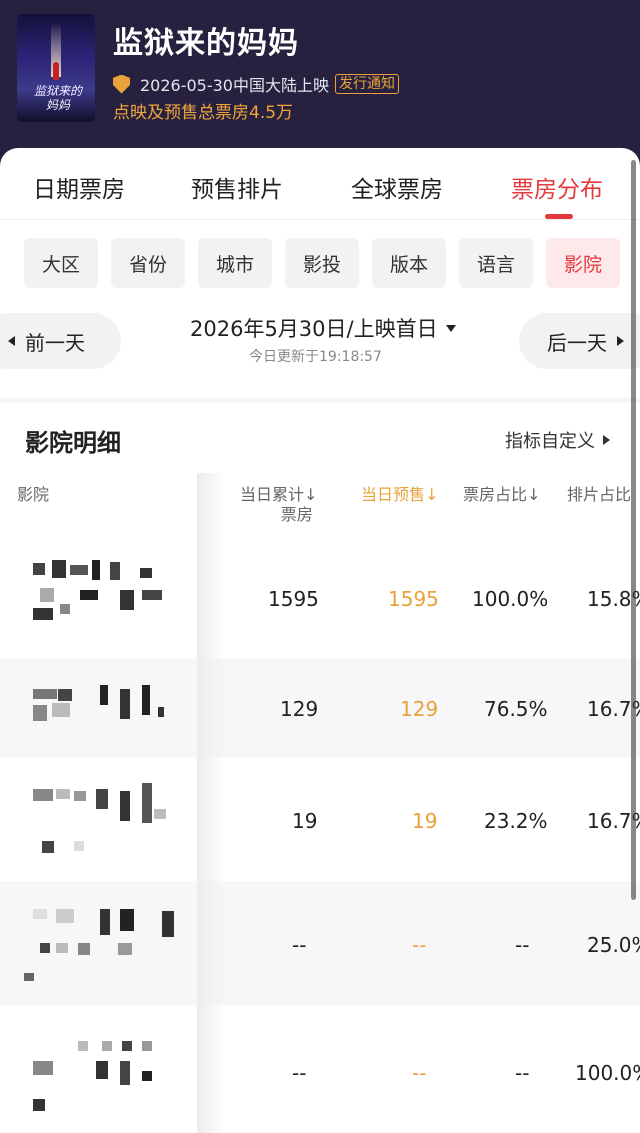  Describe the element at coordinates (57, 98) in the screenshot. I see `poster-title-art: 监狱来的妈妈` at that location.